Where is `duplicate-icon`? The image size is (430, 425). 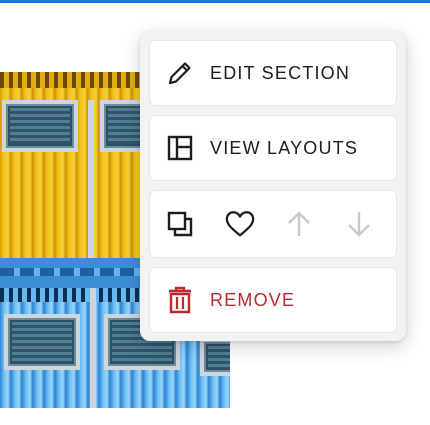
duplicate-icon is located at coordinates (180, 224).